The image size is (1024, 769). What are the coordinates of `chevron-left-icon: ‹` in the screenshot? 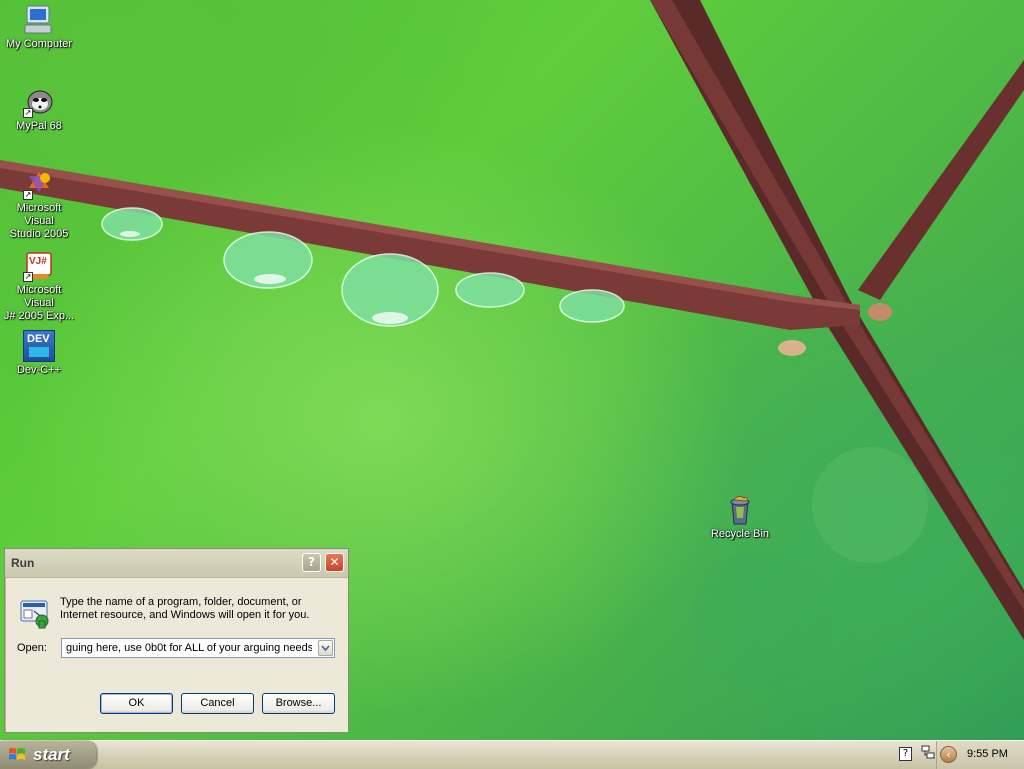 It's located at (948, 754).